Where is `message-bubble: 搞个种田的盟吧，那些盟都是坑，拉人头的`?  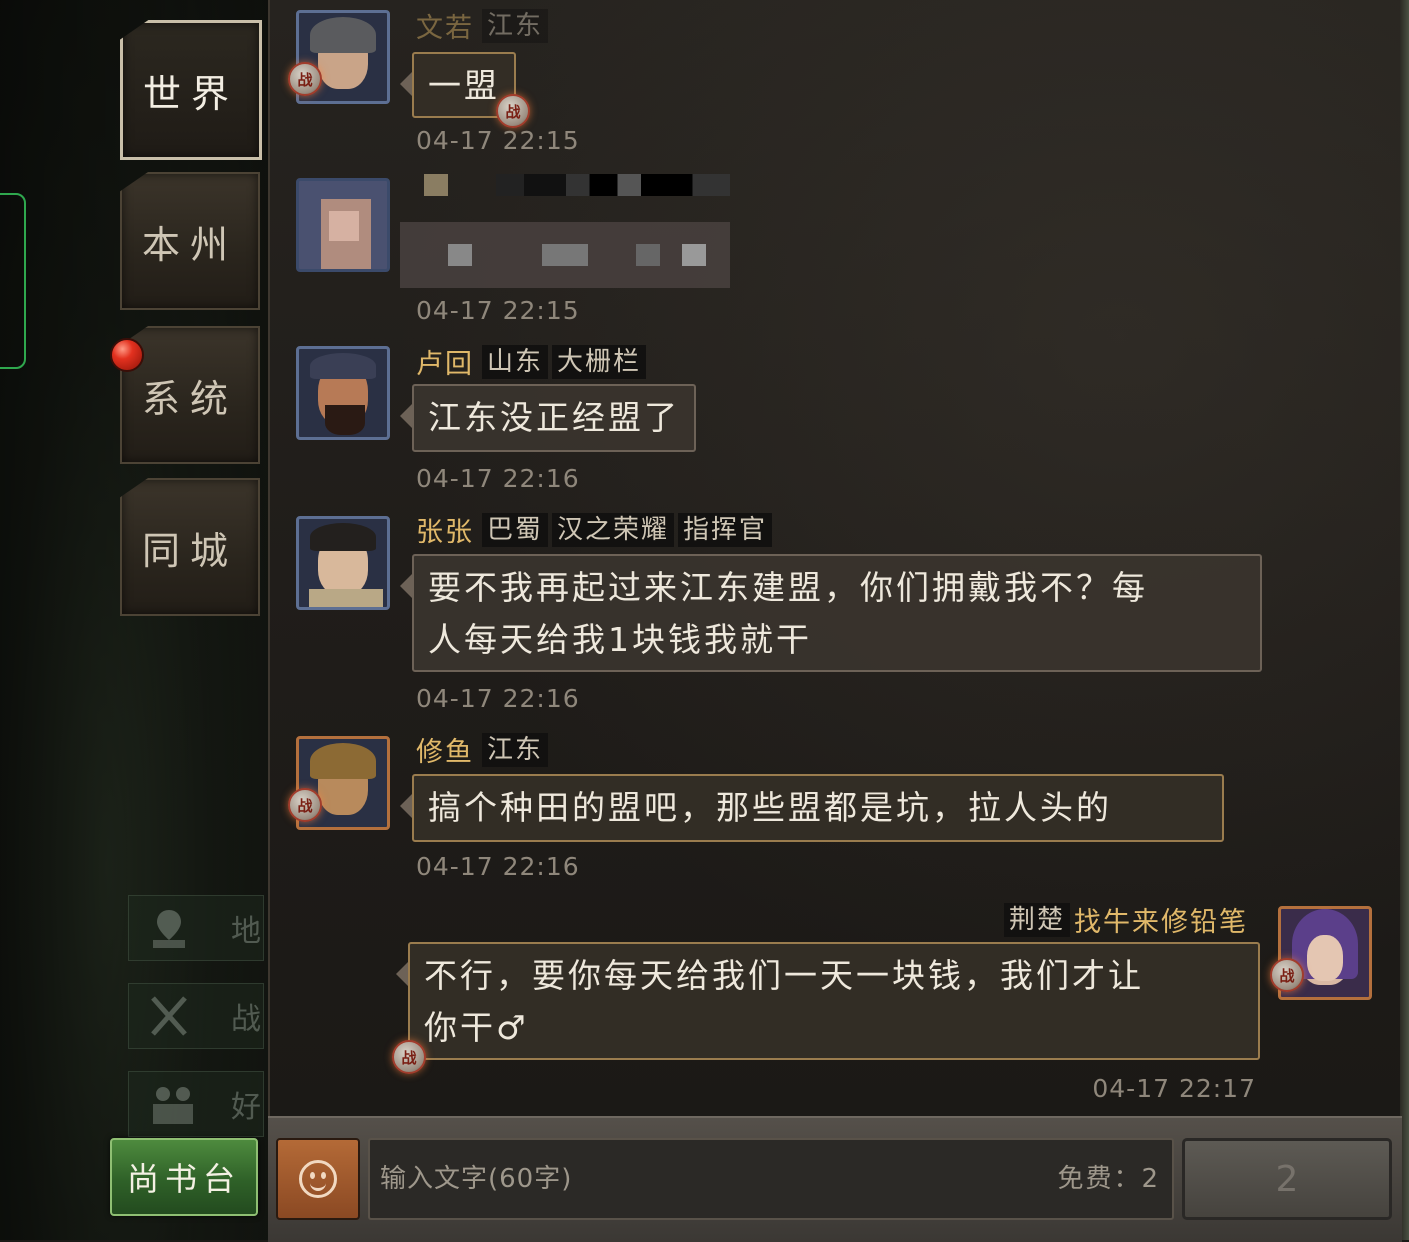 message-bubble: 搞个种田的盟吧，那些盟都是坑，拉人头的 is located at coordinates (812, 808).